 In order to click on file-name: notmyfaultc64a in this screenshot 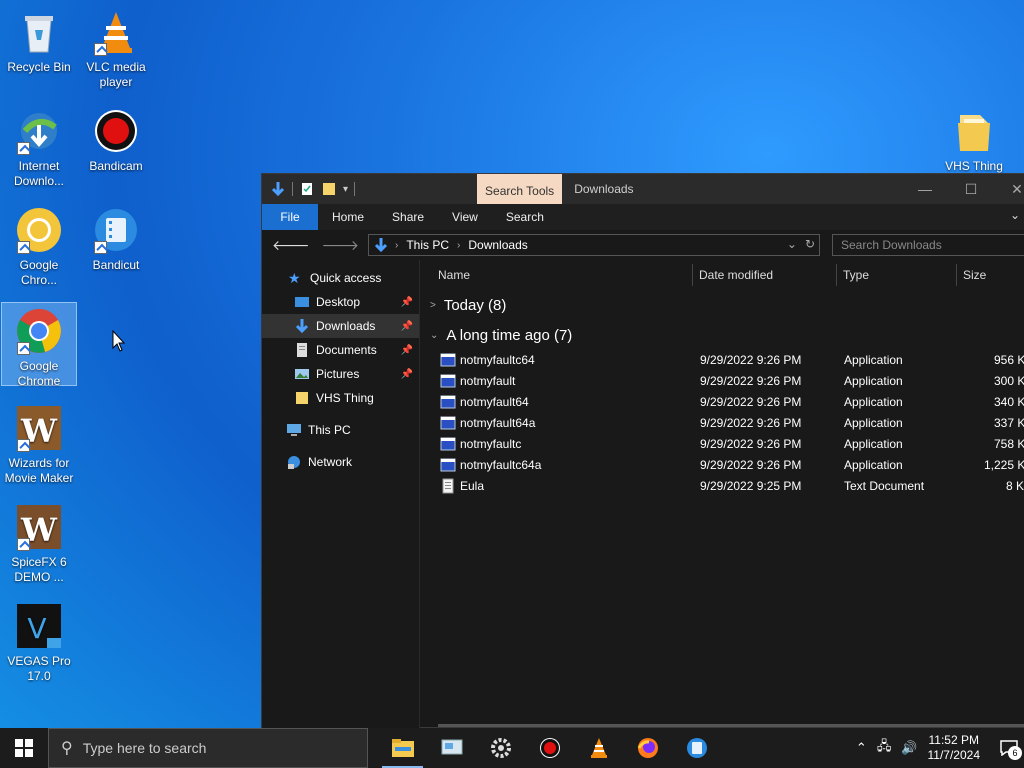, I will do `click(501, 465)`.